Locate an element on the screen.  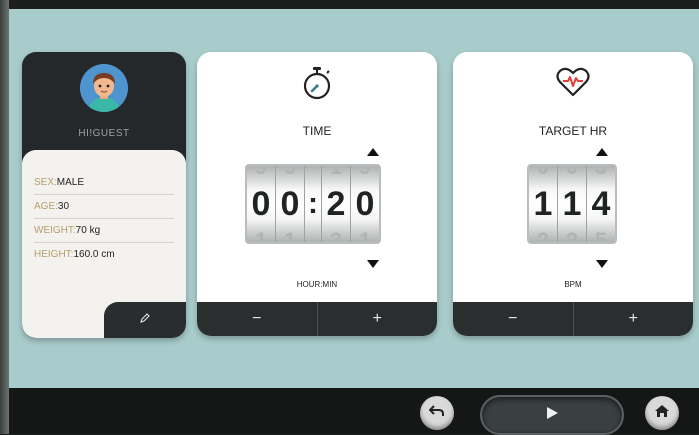
hr-digit-3-next: 5 is located at coordinates (601, 235).